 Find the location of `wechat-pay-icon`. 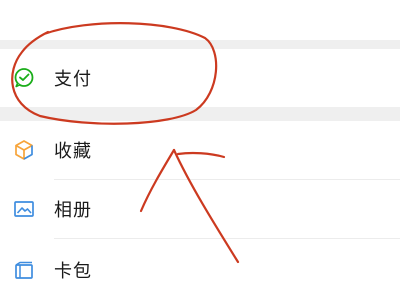

wechat-pay-icon is located at coordinates (24, 78).